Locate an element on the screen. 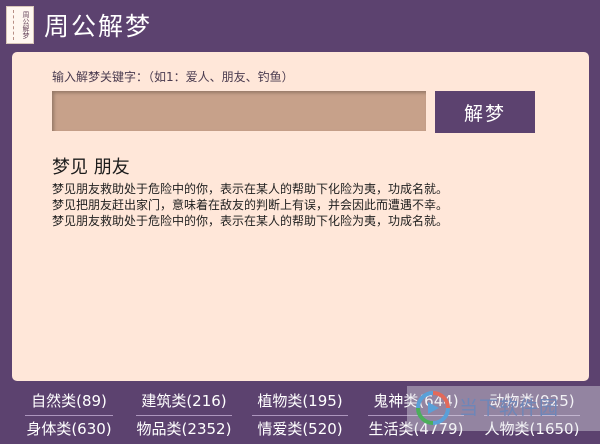 The height and width of the screenshot is (444, 600). category-link-plants: 植物类(195) is located at coordinates (300, 402).